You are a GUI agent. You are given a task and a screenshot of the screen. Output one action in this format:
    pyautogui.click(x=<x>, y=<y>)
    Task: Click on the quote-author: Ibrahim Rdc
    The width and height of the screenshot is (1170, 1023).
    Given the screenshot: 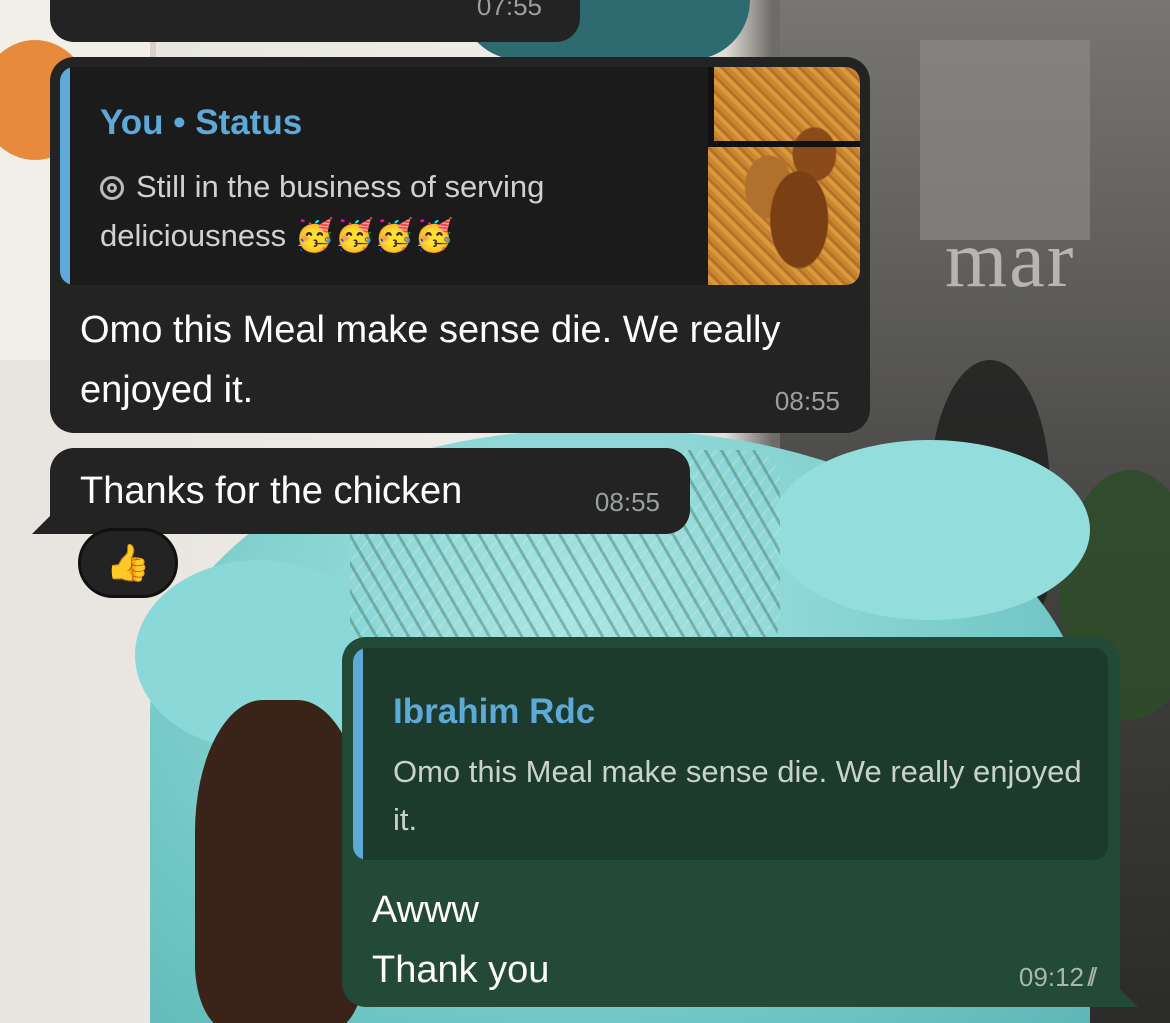 What is the action you would take?
    pyautogui.click(x=494, y=711)
    